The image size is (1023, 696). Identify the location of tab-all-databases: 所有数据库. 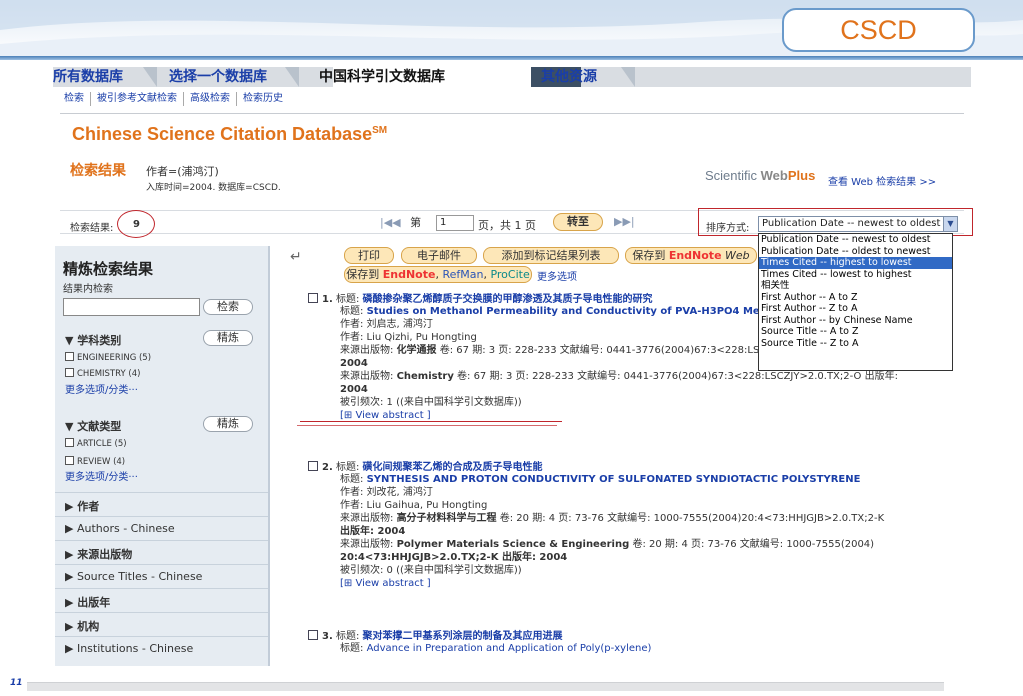
(88, 77).